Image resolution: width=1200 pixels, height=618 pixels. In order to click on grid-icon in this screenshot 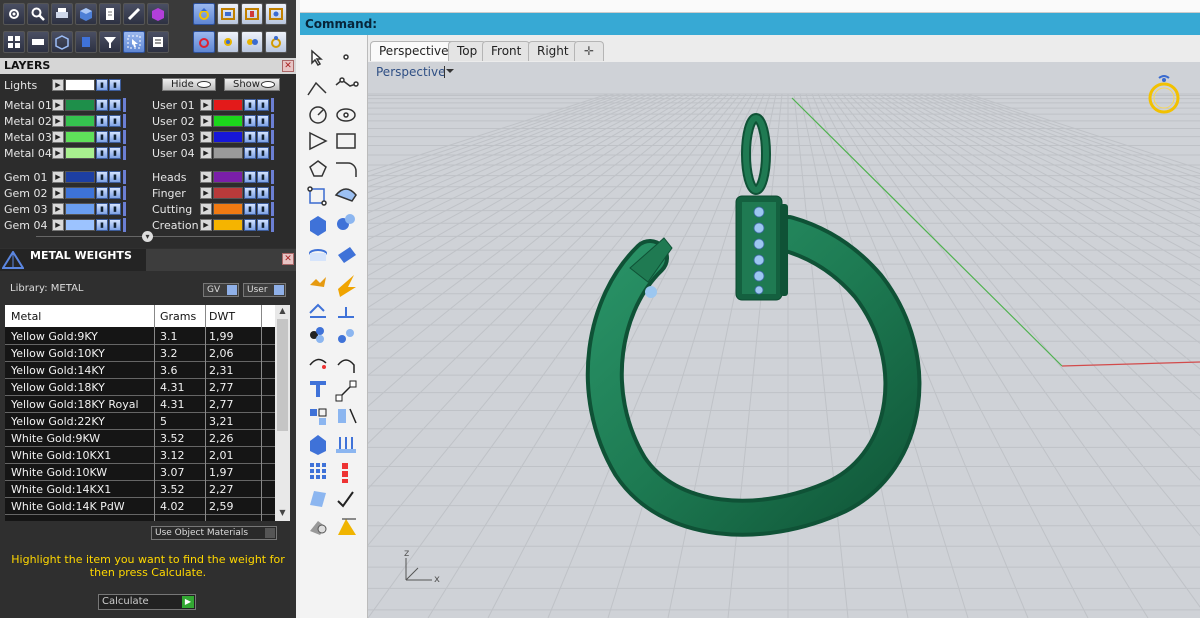, I will do `click(14, 42)`.